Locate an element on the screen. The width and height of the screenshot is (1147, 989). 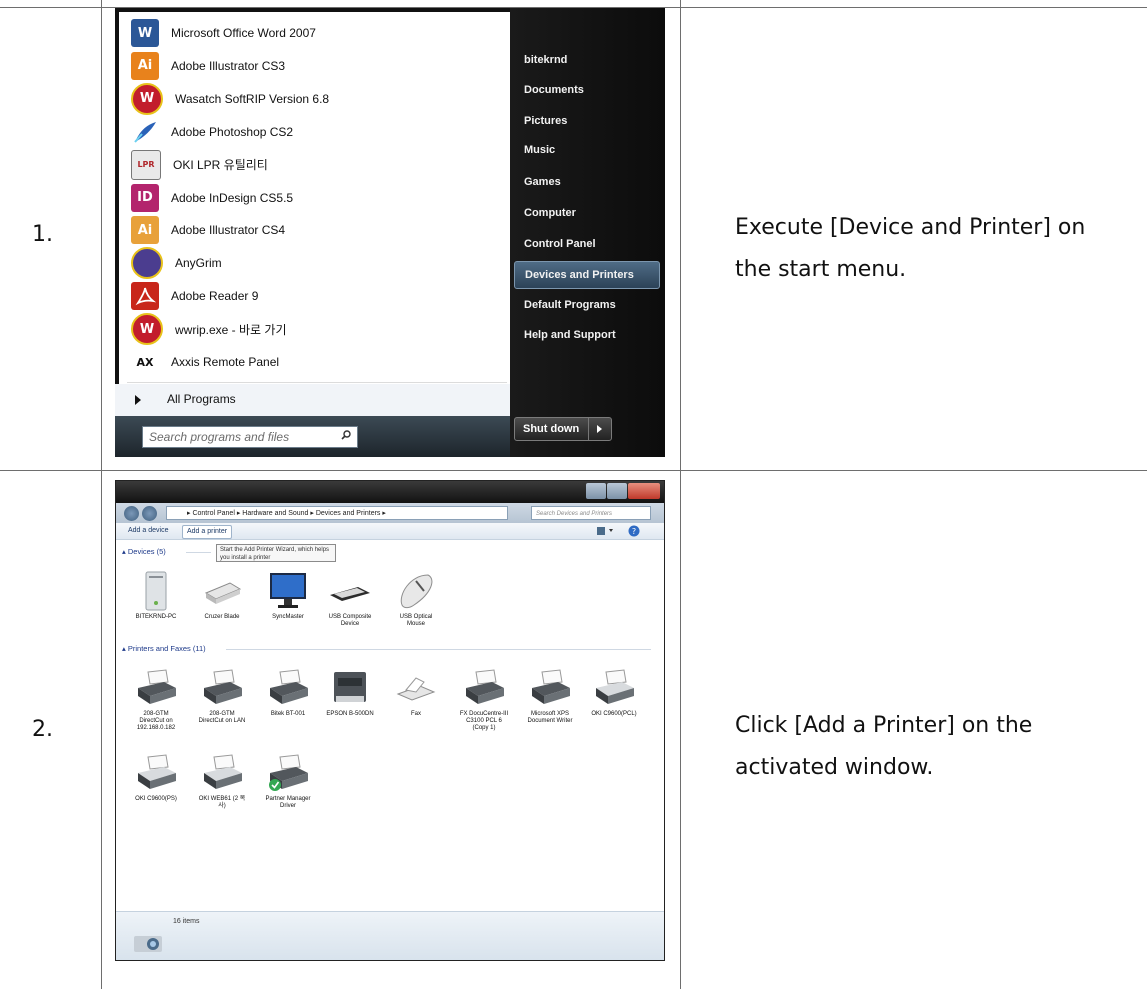
step-description-line: Execute [Device and Printer] on is located at coordinates (910, 227).